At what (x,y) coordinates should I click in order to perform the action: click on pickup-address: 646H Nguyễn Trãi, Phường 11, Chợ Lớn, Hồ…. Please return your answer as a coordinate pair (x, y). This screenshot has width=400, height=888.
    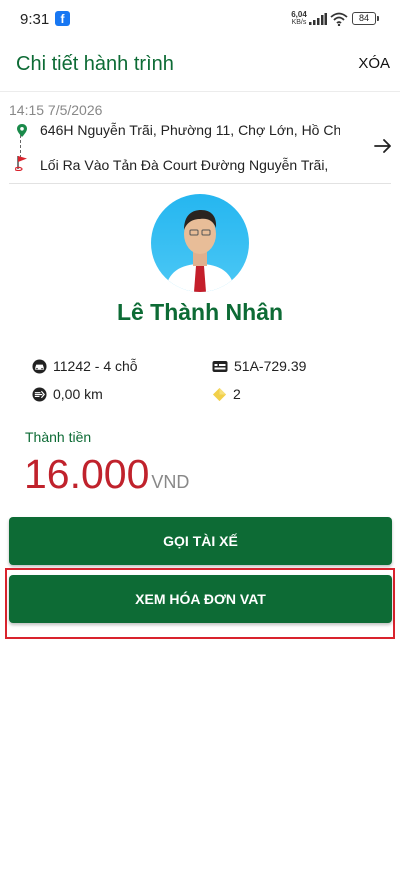
    Looking at the image, I should click on (190, 130).